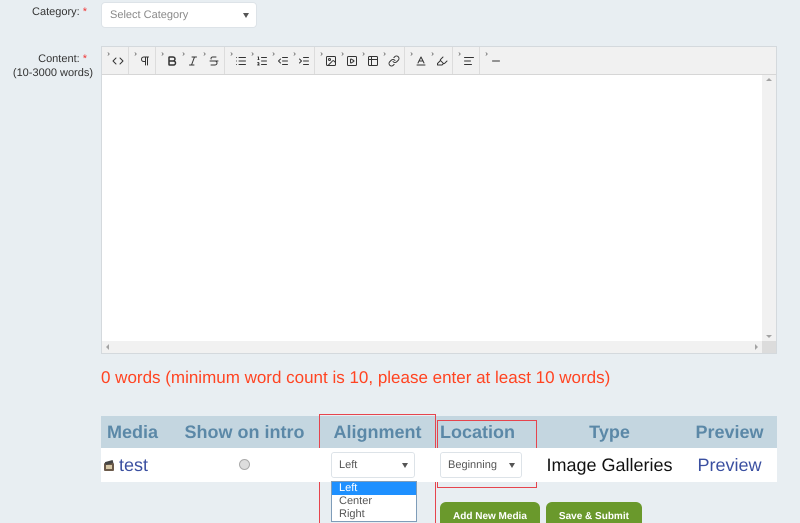  What do you see at coordinates (109, 466) in the screenshot?
I see `film-icon` at bounding box center [109, 466].